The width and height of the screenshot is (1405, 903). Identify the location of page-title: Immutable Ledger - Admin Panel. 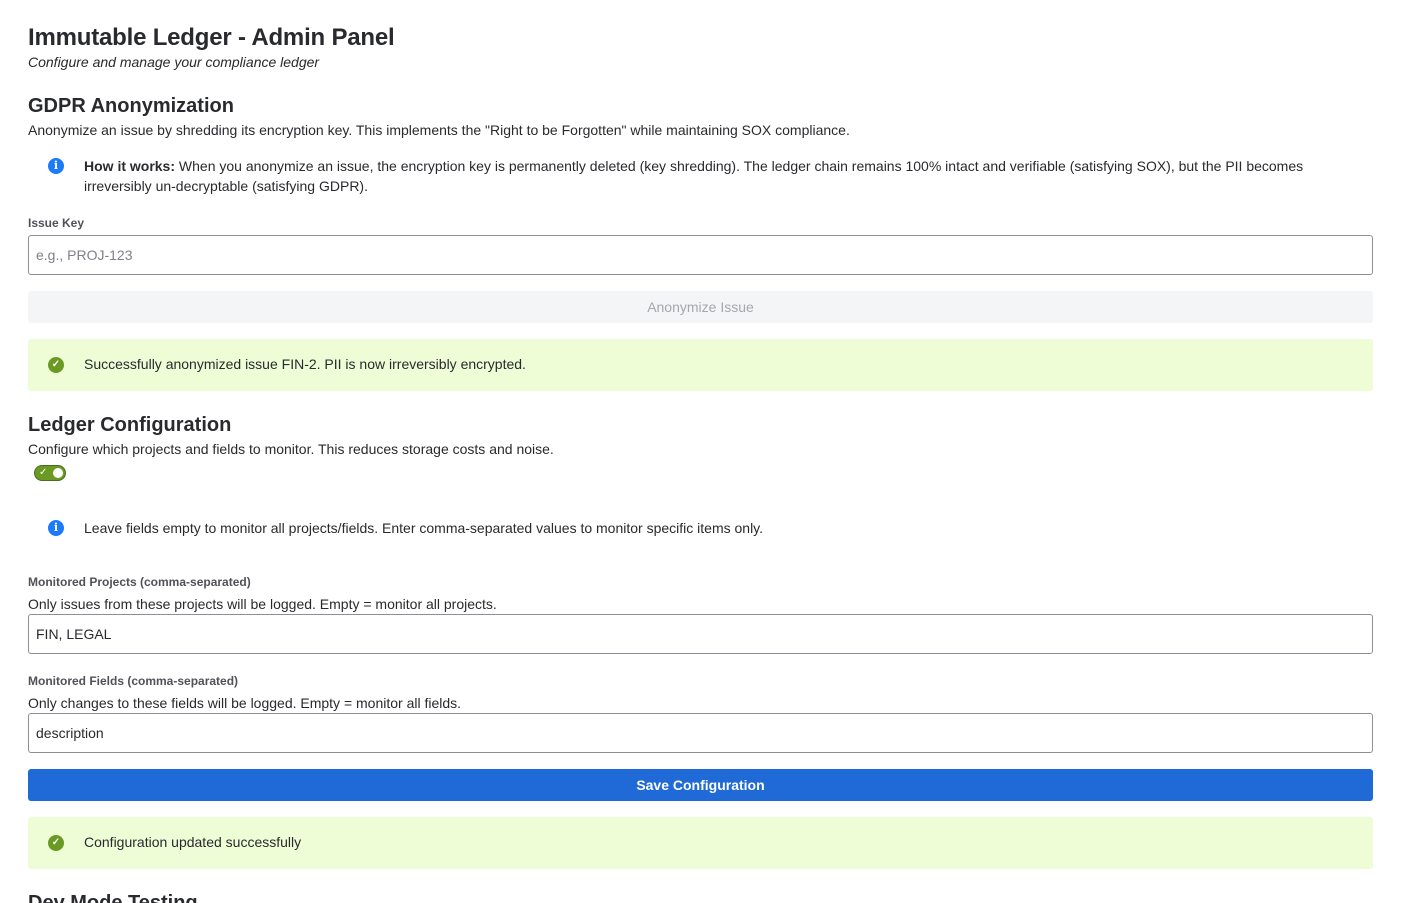
(211, 37).